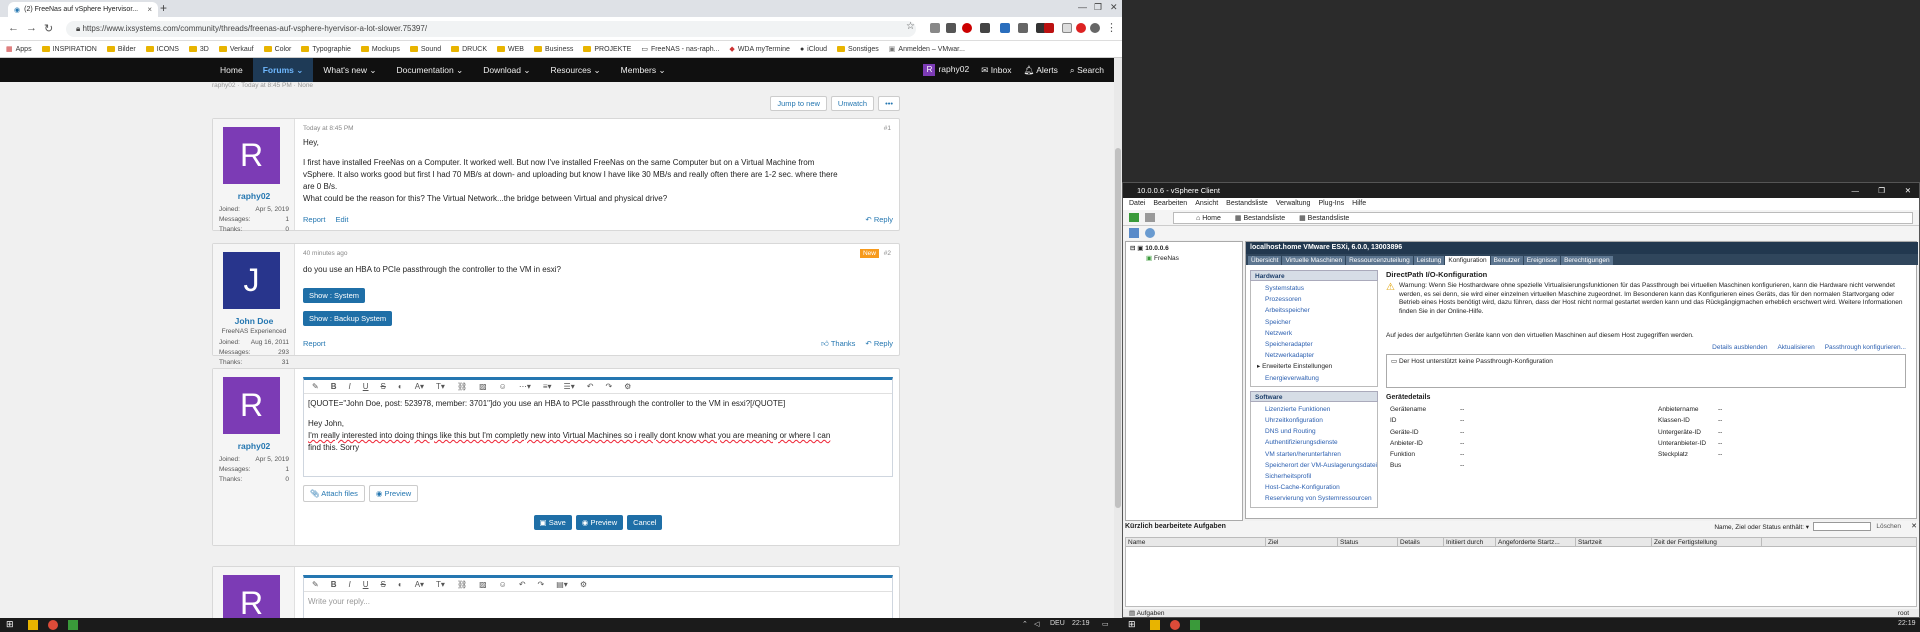 The image size is (1920, 632). Describe the element at coordinates (1324, 218) in the screenshot. I see `crumb-inventory: ▦ Bestandsliste` at that location.